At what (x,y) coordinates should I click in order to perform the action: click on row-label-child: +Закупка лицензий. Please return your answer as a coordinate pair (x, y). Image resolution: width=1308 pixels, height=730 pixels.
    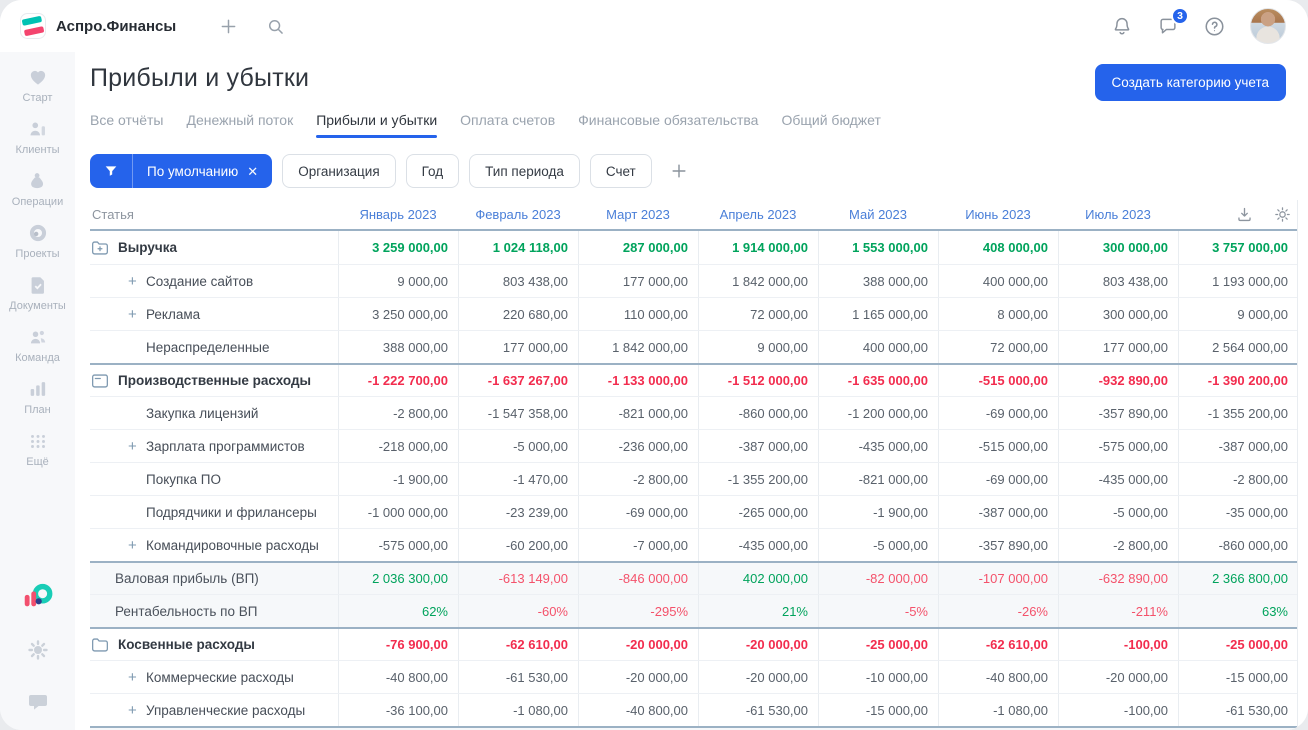
    Looking at the image, I should click on (214, 413).